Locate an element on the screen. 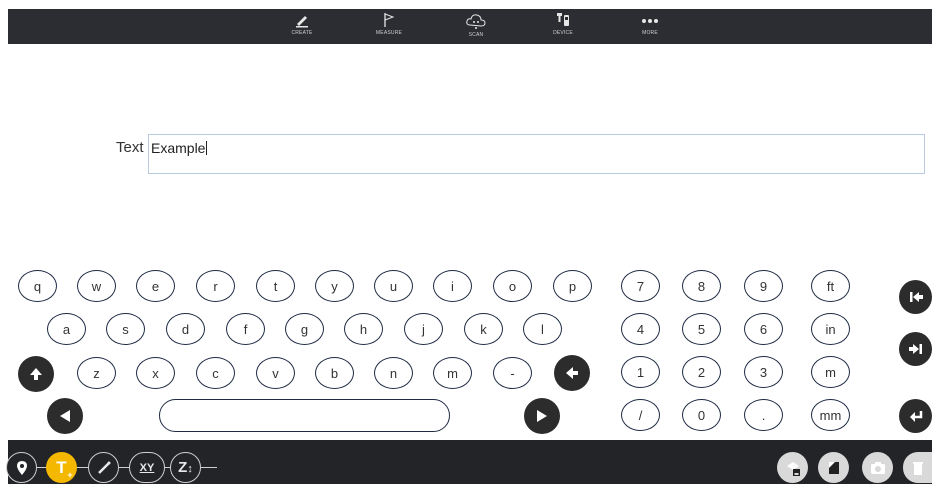 The height and width of the screenshot is (484, 932). skip-start-icon is located at coordinates (916, 297).